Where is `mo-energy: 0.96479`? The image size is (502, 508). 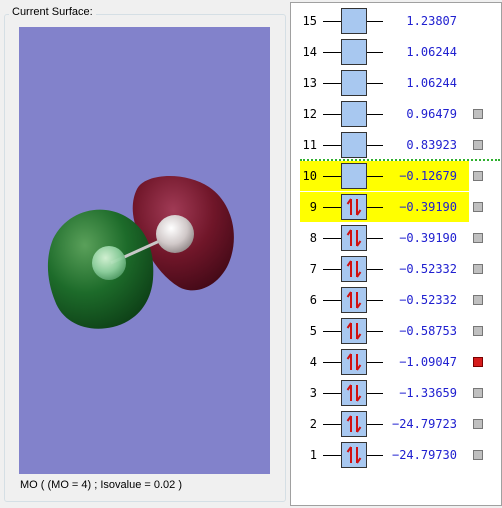
mo-energy: 0.96479 is located at coordinates (431, 114).